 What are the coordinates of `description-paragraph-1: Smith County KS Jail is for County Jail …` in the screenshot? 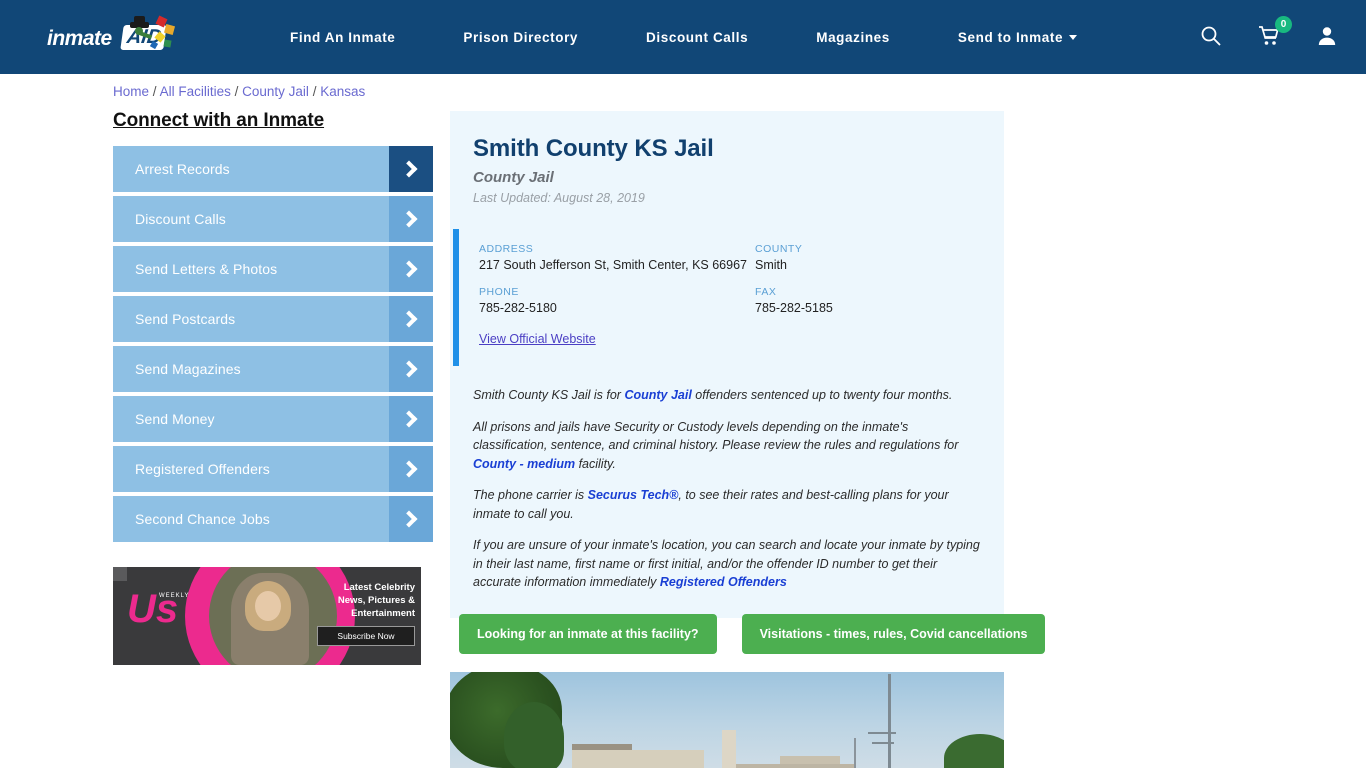 It's located at (726, 395).